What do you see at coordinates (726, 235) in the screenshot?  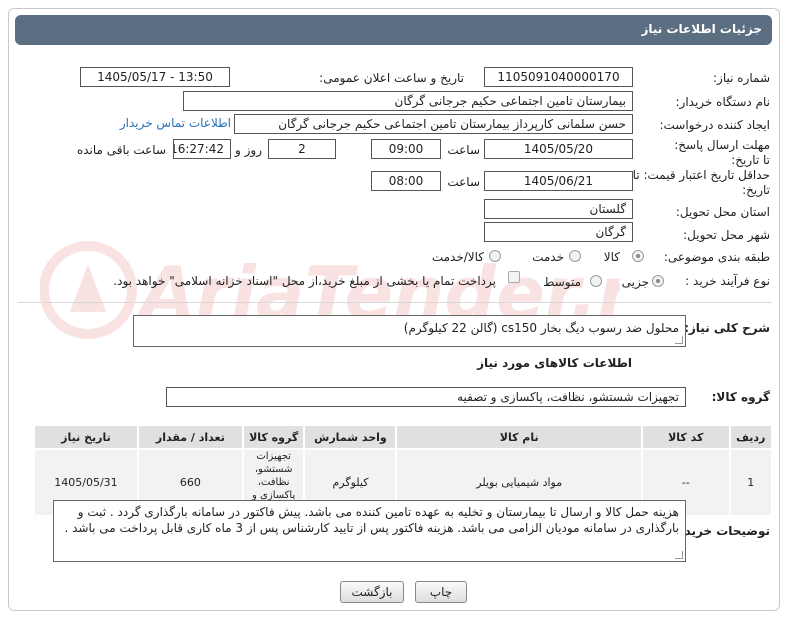 I see `city-label: شهر محل تحویل:` at bounding box center [726, 235].